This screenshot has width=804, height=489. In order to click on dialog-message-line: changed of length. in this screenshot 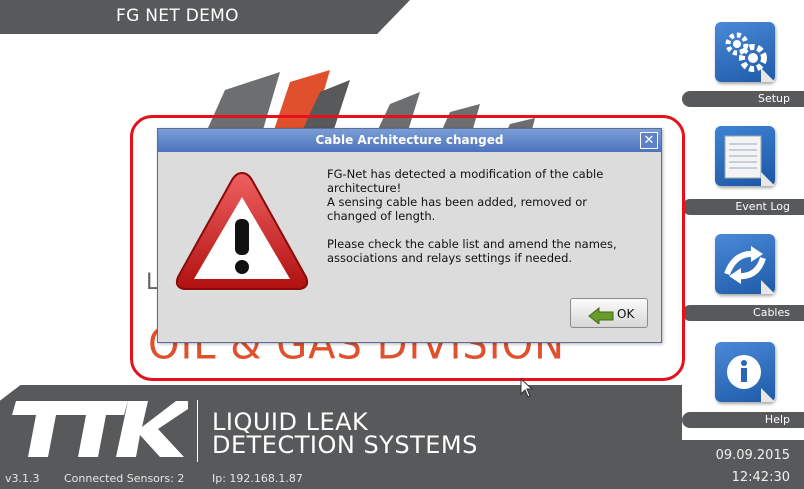, I will do `click(381, 216)`.